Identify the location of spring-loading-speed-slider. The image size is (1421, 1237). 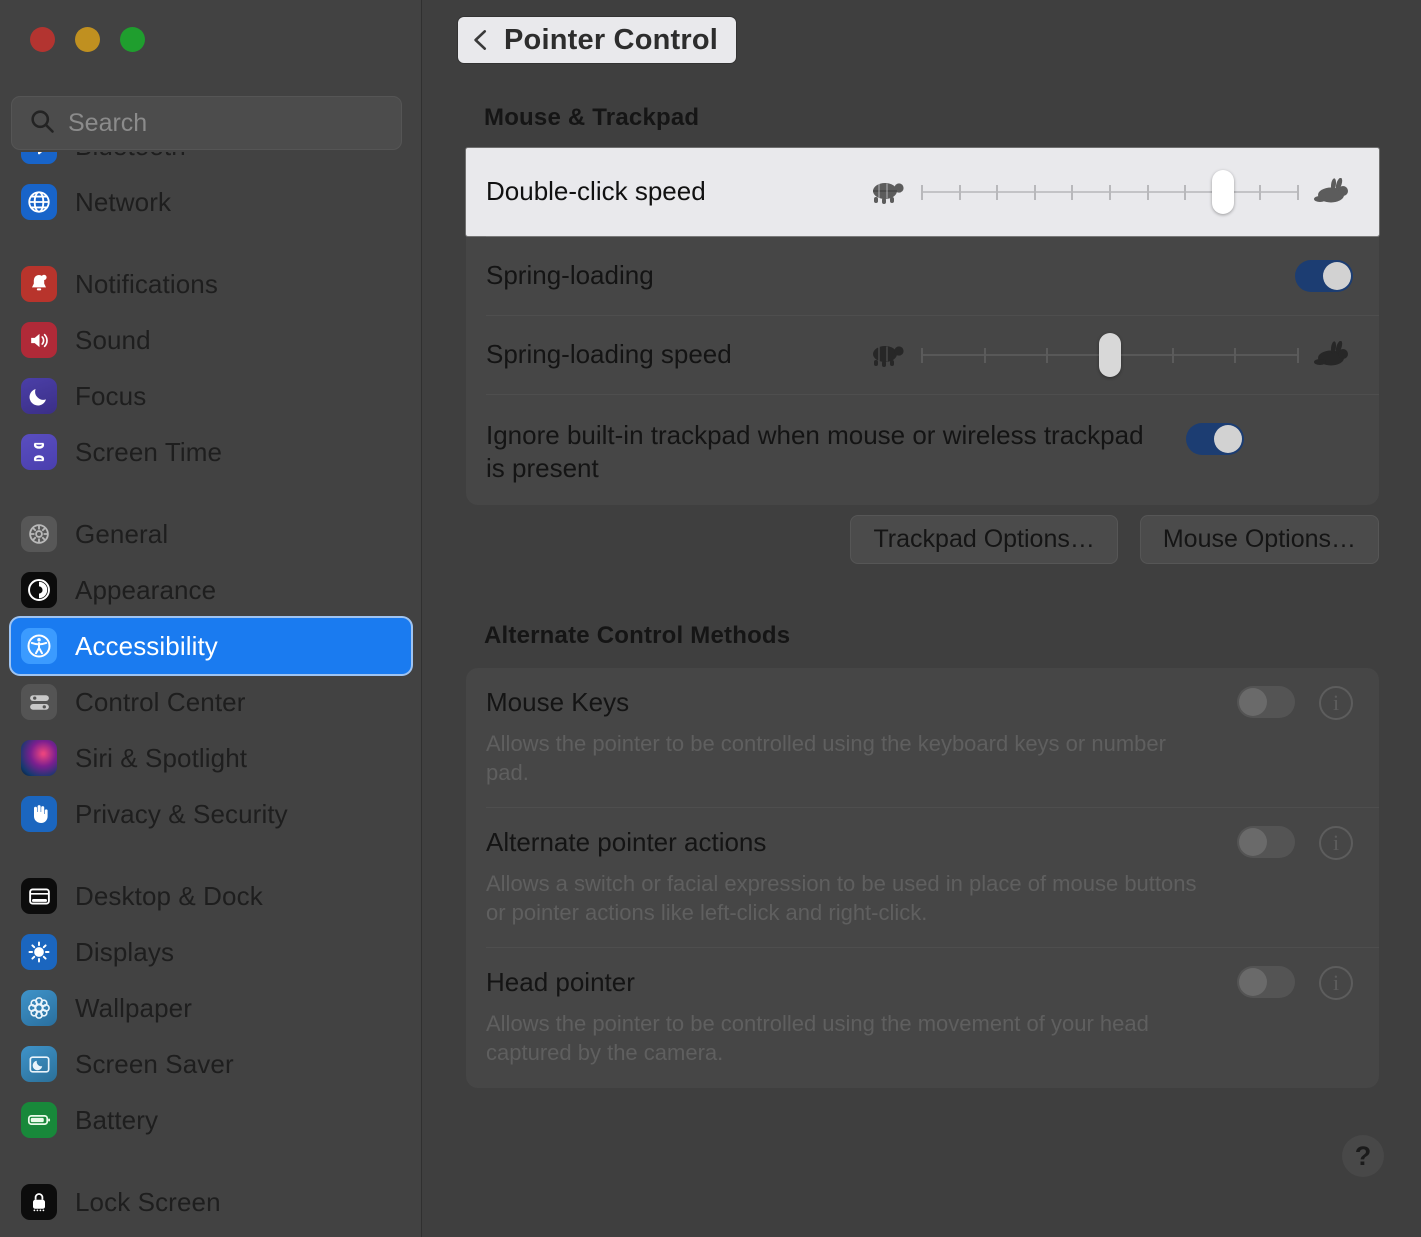
(1110, 355).